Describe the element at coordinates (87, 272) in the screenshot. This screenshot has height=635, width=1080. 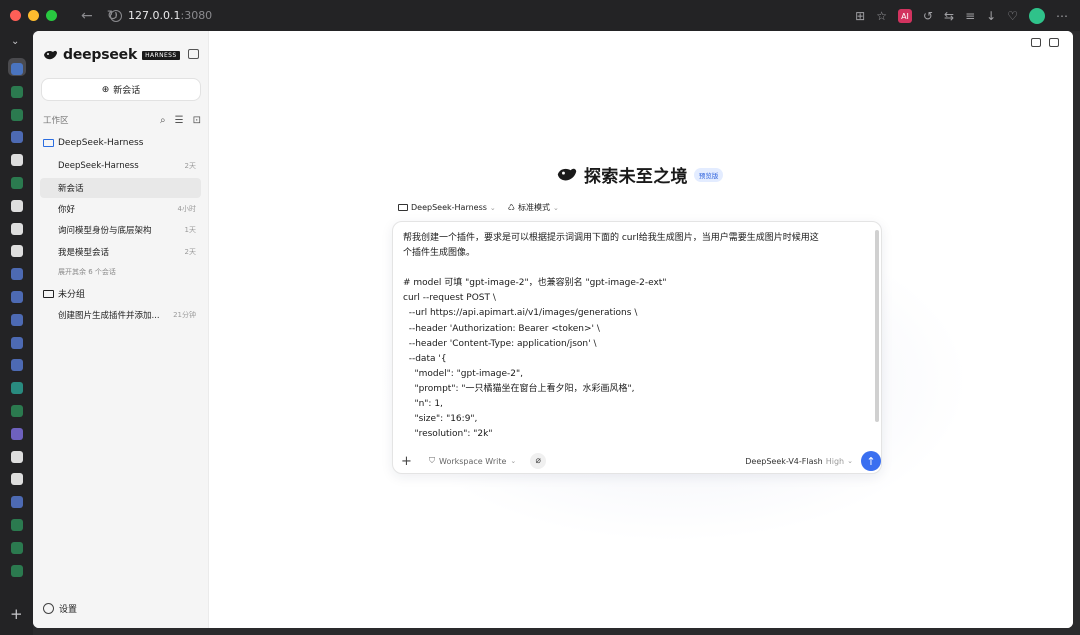
I see `expand-more-link: 展开其余 6 个会话` at that location.